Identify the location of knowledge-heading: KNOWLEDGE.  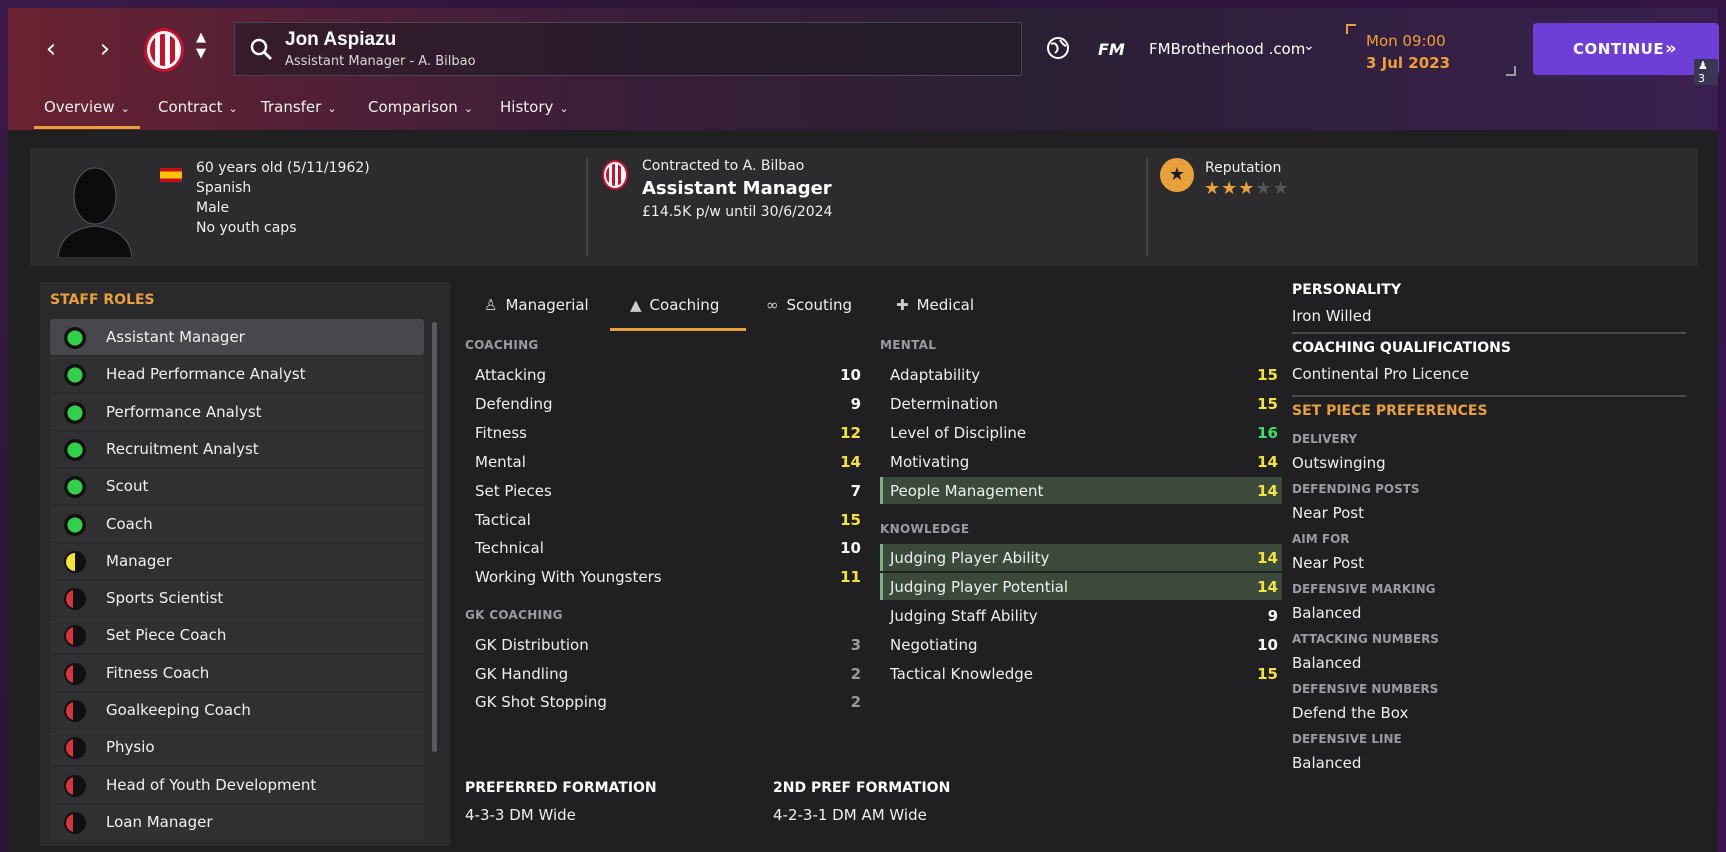
(925, 529).